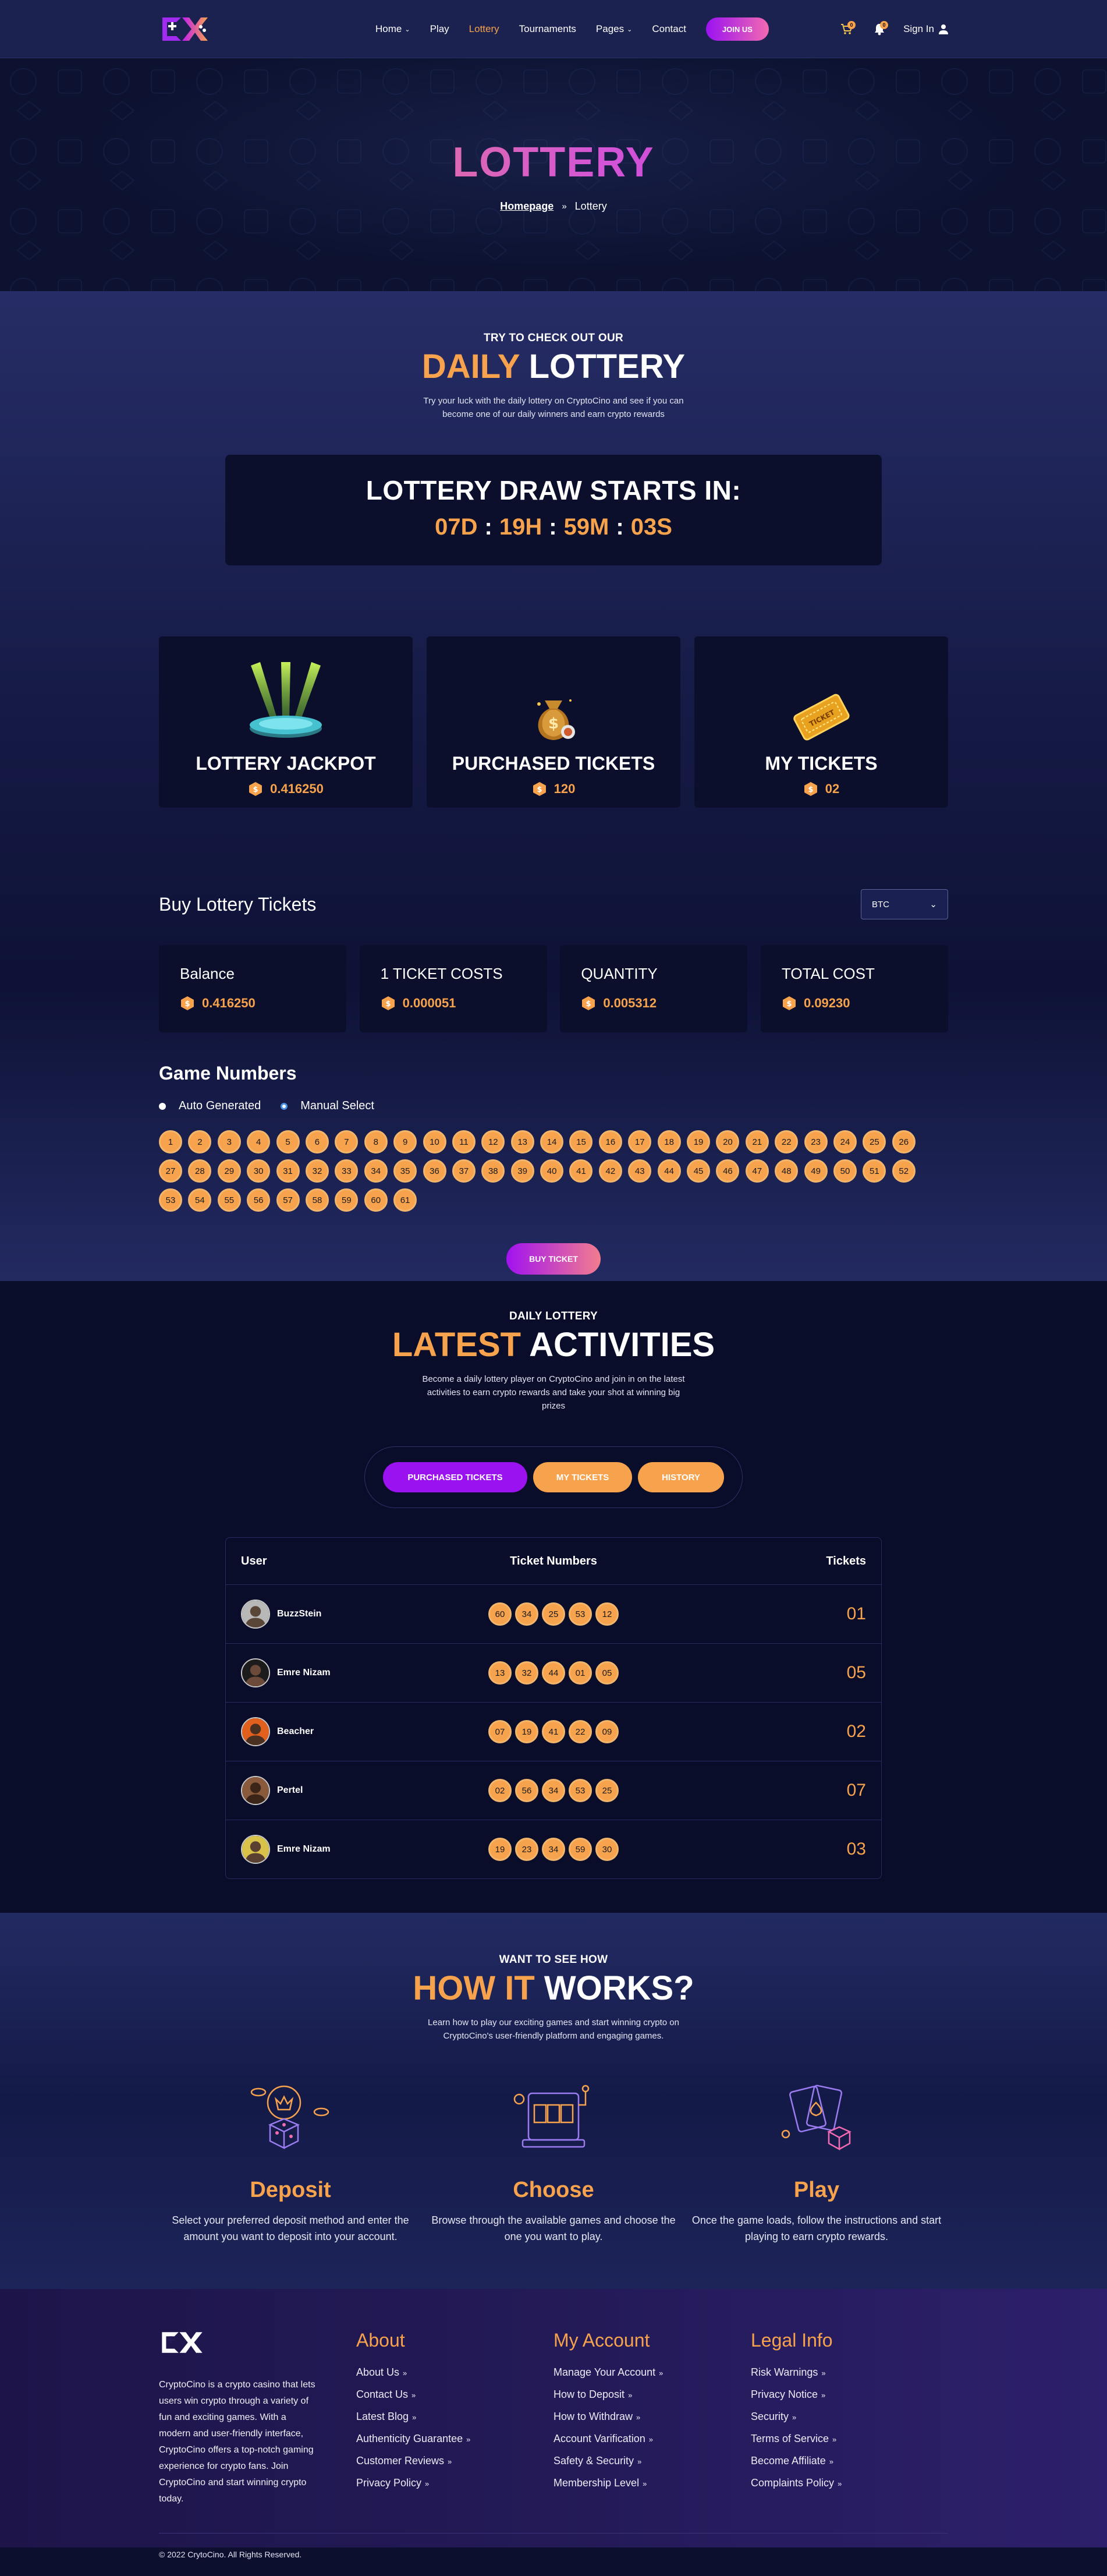 The width and height of the screenshot is (1107, 2576). Describe the element at coordinates (464, 1141) in the screenshot. I see `number-ball: 11` at that location.